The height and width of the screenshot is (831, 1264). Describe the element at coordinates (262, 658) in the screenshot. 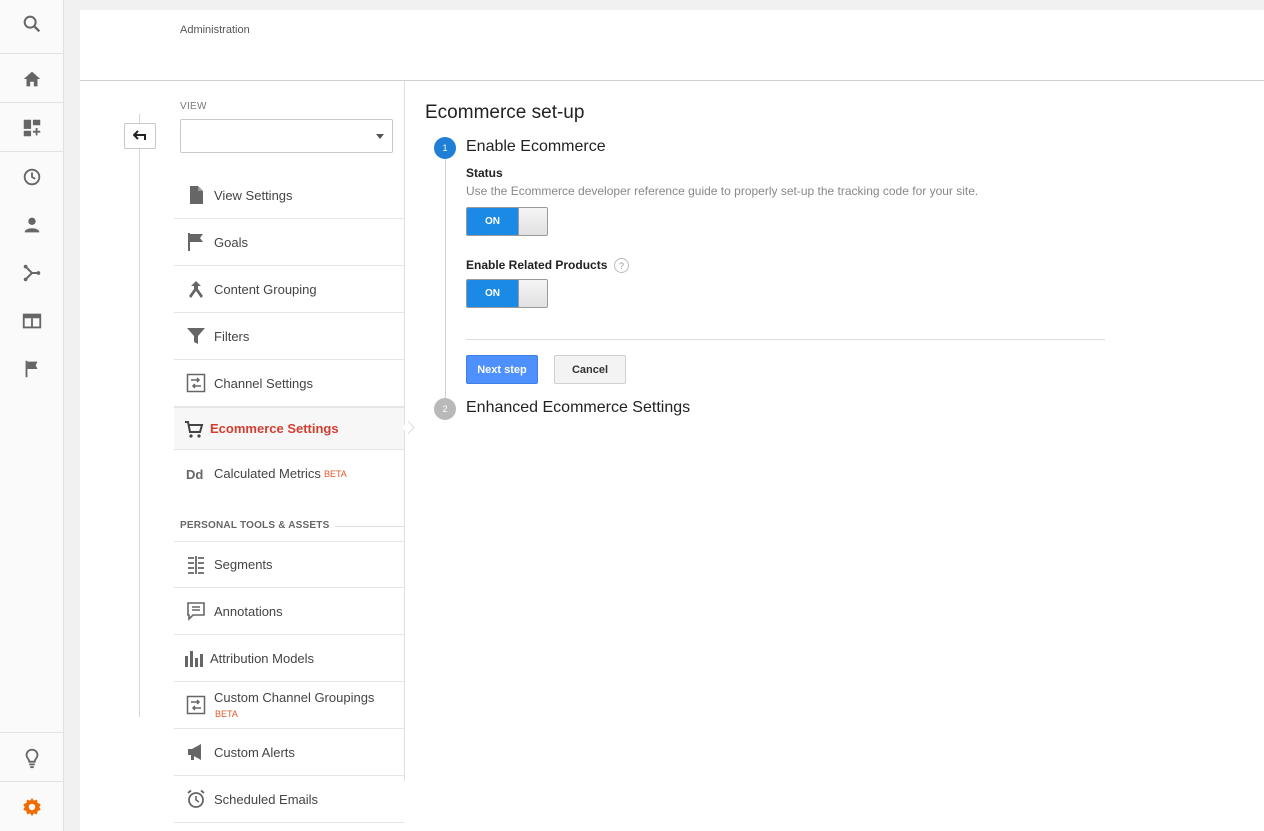

I see `menu-item-label: Attribution Models` at that location.